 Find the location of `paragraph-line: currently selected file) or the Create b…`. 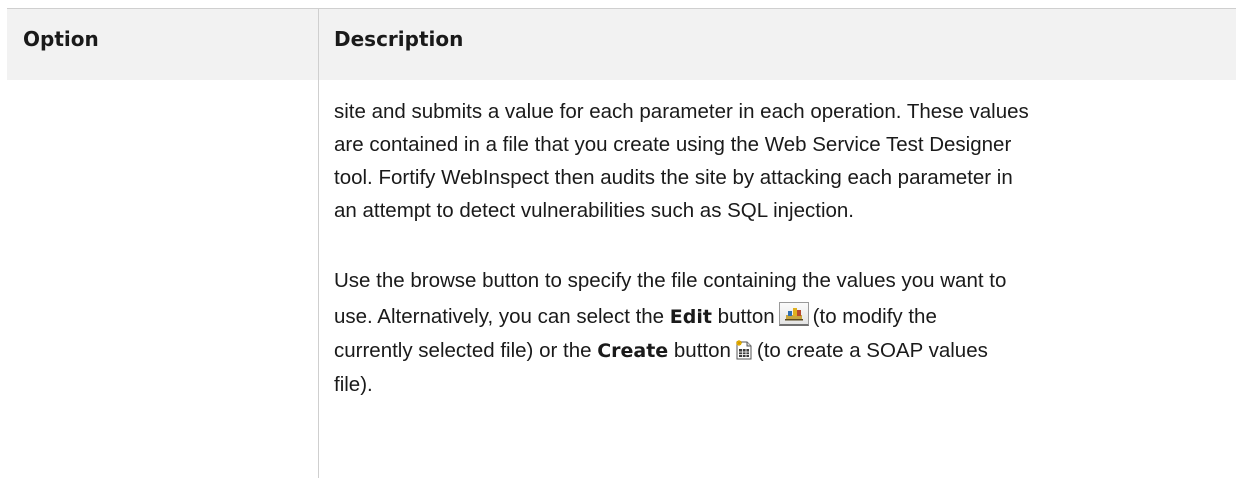

paragraph-line: currently selected file) or the Create b… is located at coordinates (781, 351).